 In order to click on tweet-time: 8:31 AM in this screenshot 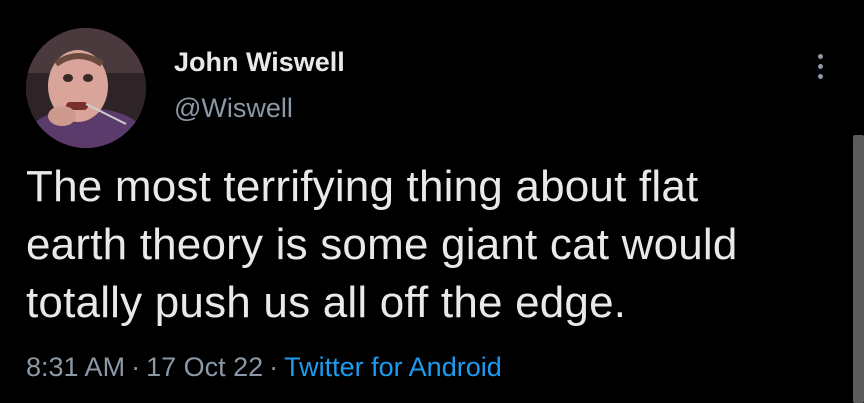, I will do `click(75, 367)`.